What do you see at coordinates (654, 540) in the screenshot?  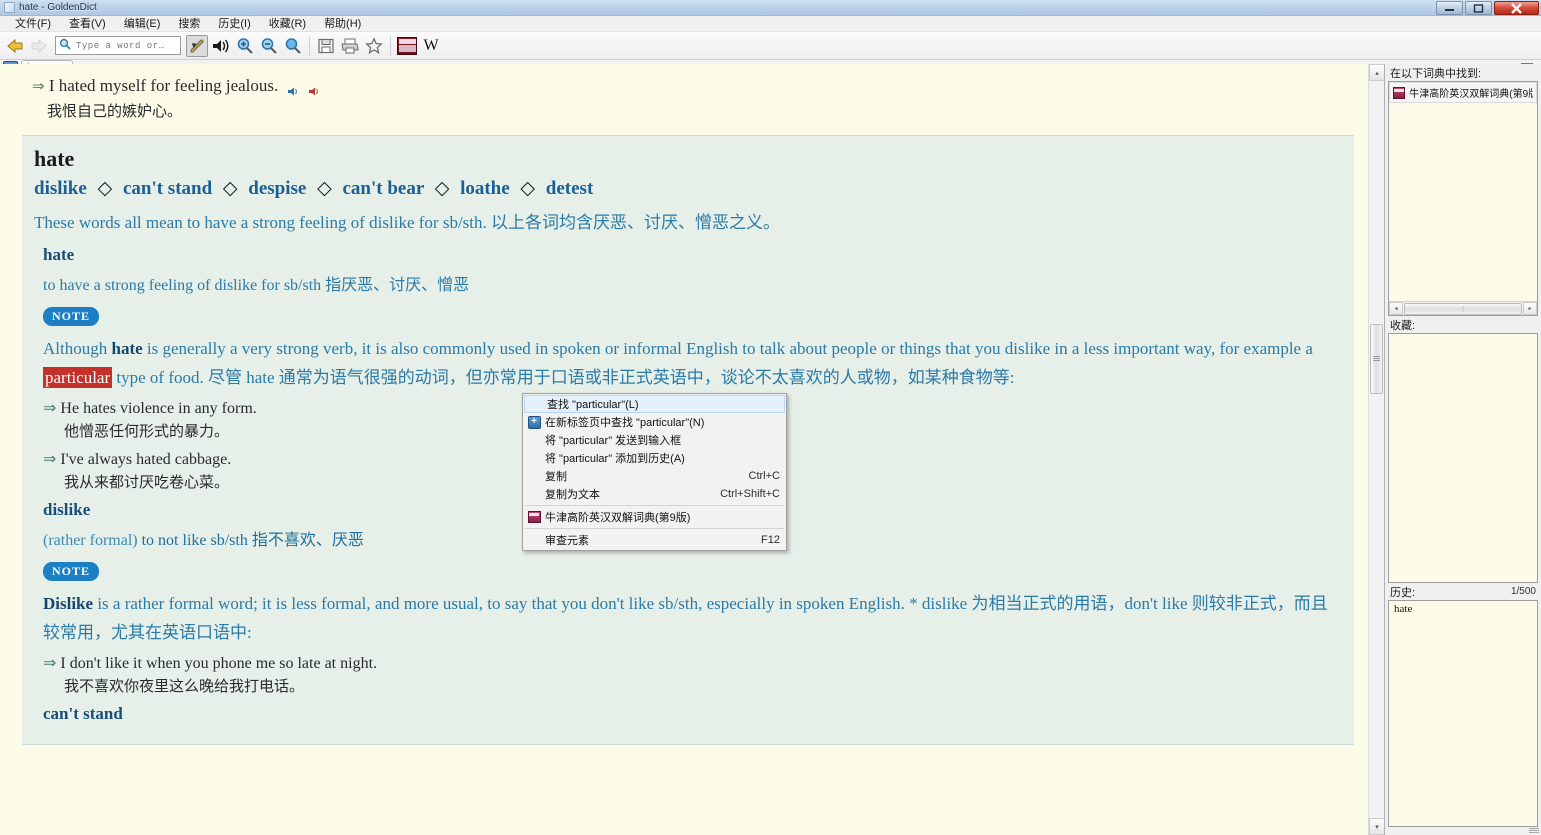 I see `ctx-inspect-element: 审查元素 F12` at bounding box center [654, 540].